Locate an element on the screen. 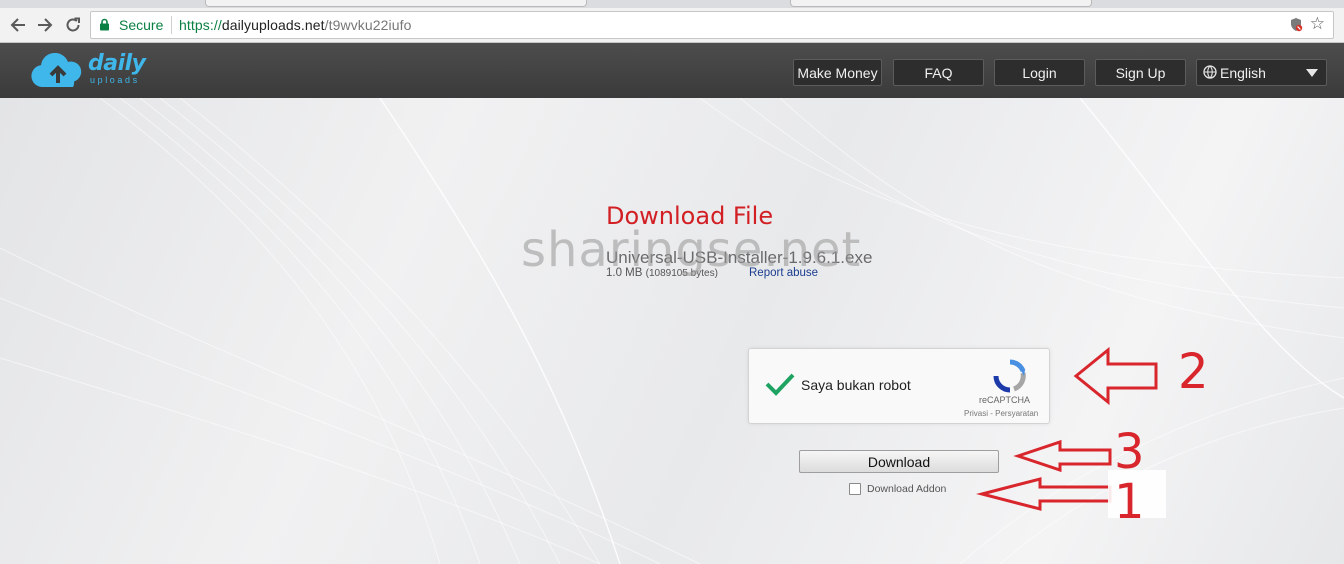 The width and height of the screenshot is (1344, 564). url-host: dailyuploads.net is located at coordinates (273, 25).